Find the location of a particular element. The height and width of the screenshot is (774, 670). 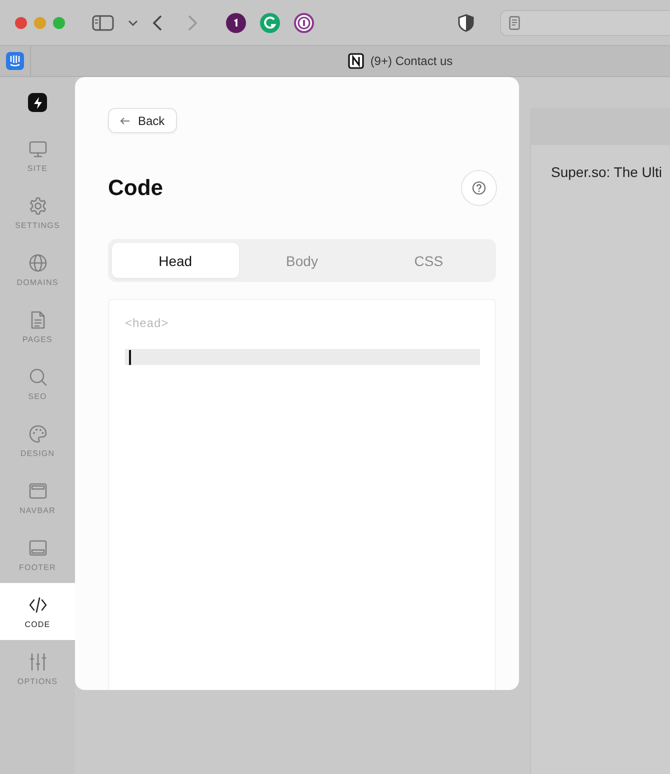

sidebar-item: CODE is located at coordinates (37, 611).